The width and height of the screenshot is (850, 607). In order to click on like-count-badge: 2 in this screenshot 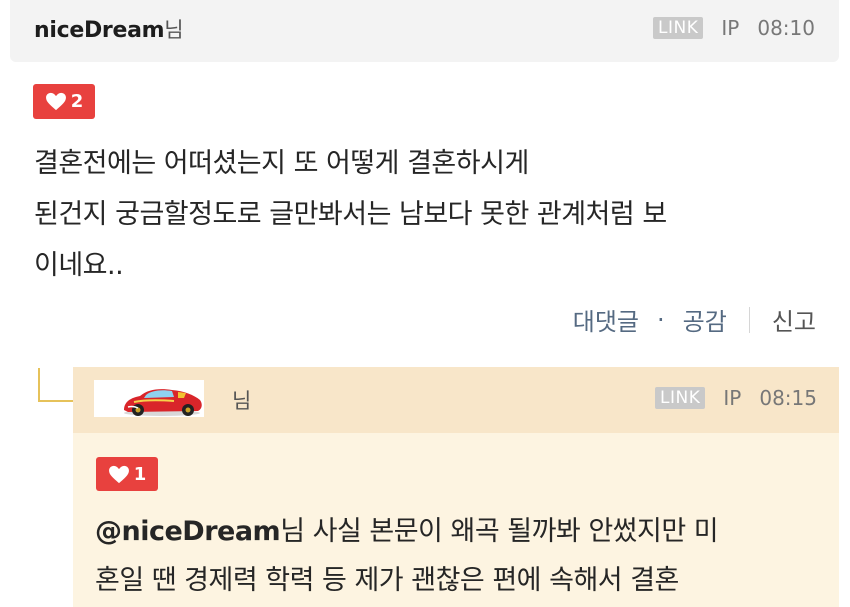, I will do `click(64, 101)`.